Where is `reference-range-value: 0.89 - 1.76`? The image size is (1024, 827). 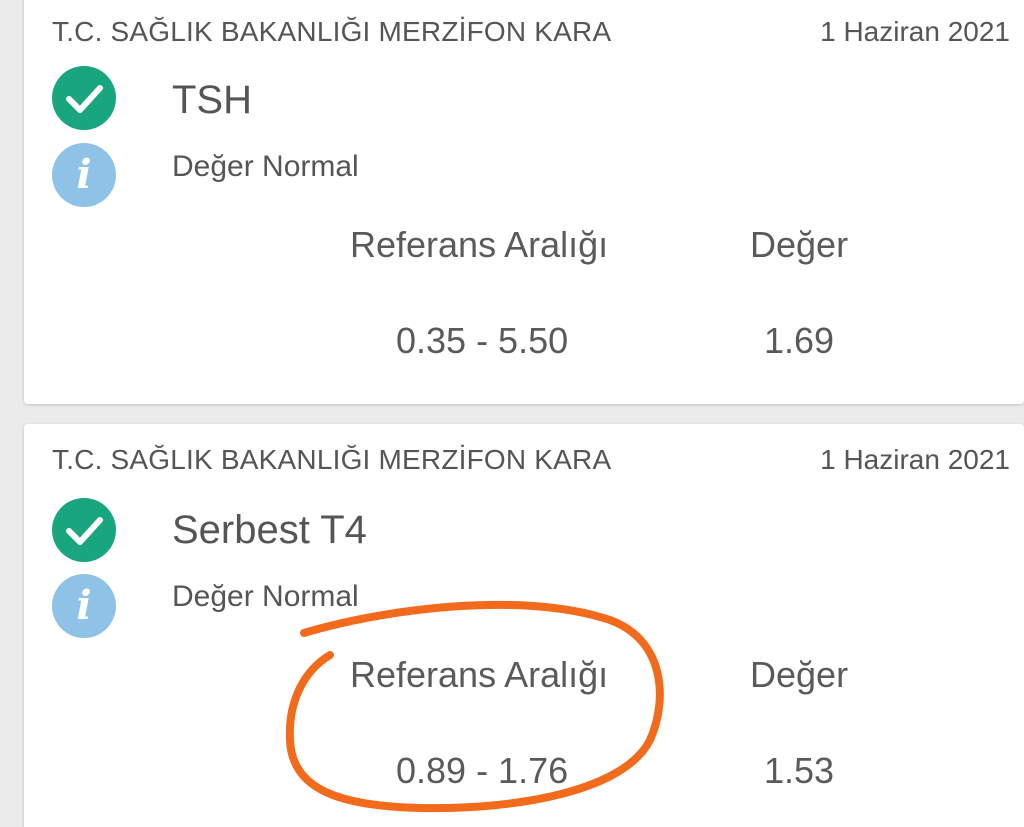 reference-range-value: 0.89 - 1.76 is located at coordinates (482, 770).